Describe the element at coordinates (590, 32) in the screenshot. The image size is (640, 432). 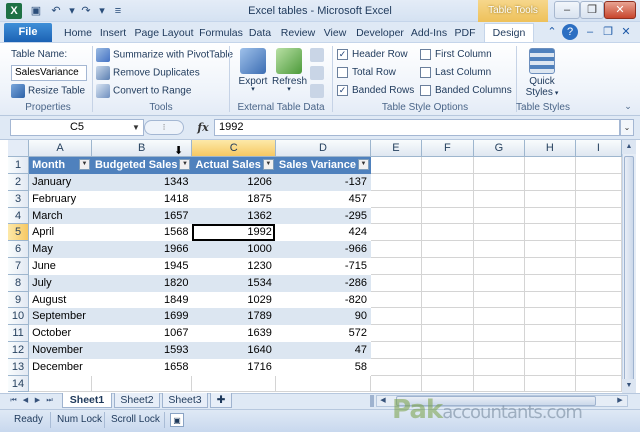
I see `workbook-minimize-icon: –` at that location.